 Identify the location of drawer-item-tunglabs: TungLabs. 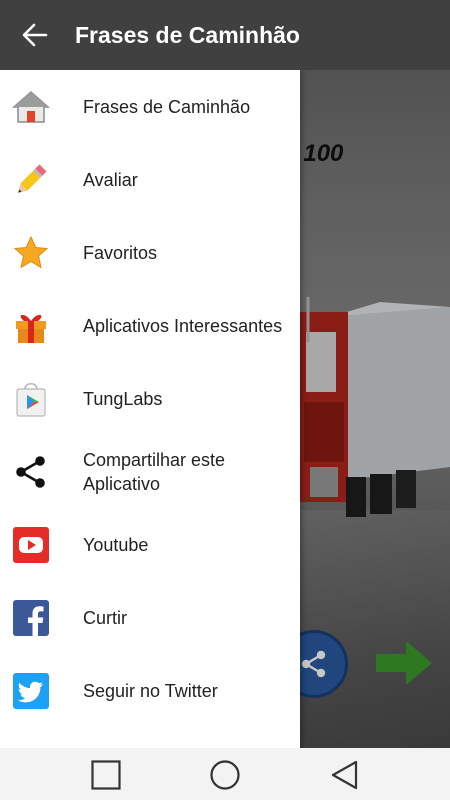
(150, 398).